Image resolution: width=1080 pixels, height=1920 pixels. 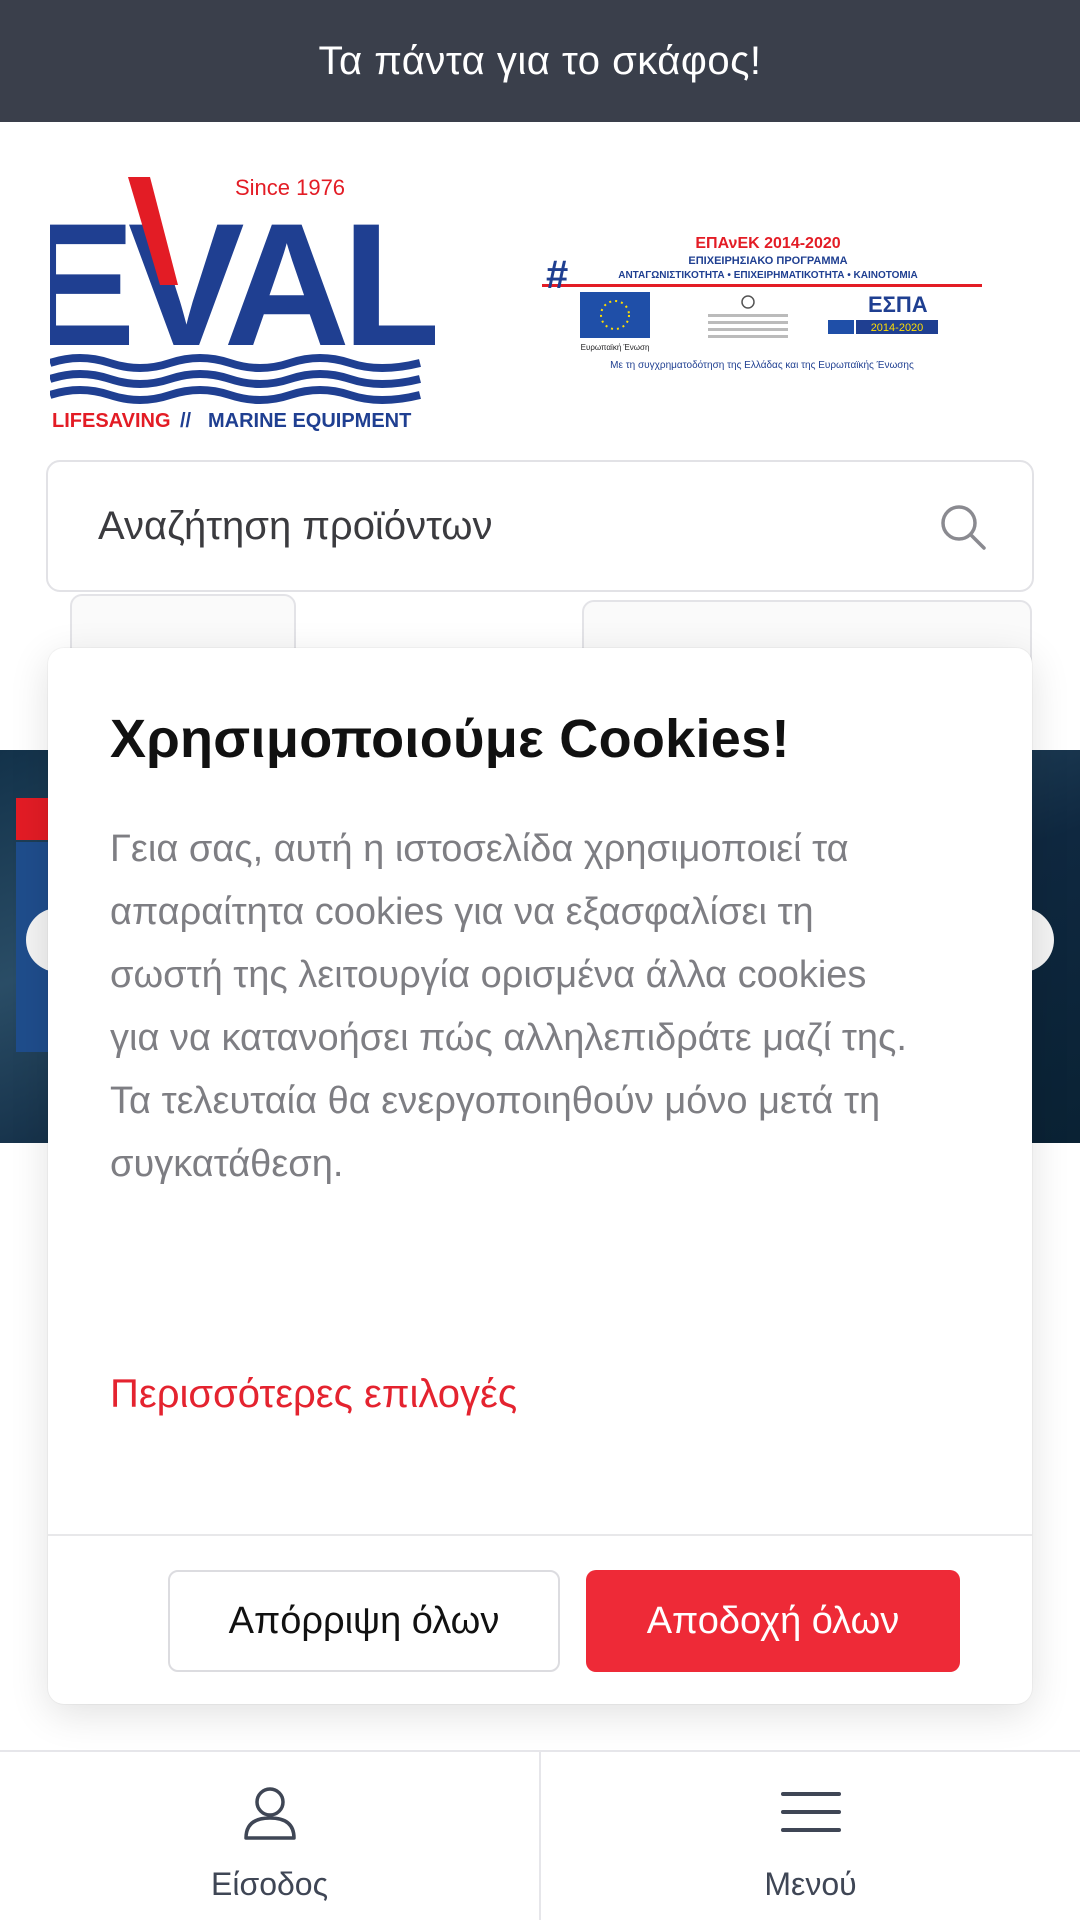 I want to click on logo-subtitle-sep: //, so click(x=186, y=421).